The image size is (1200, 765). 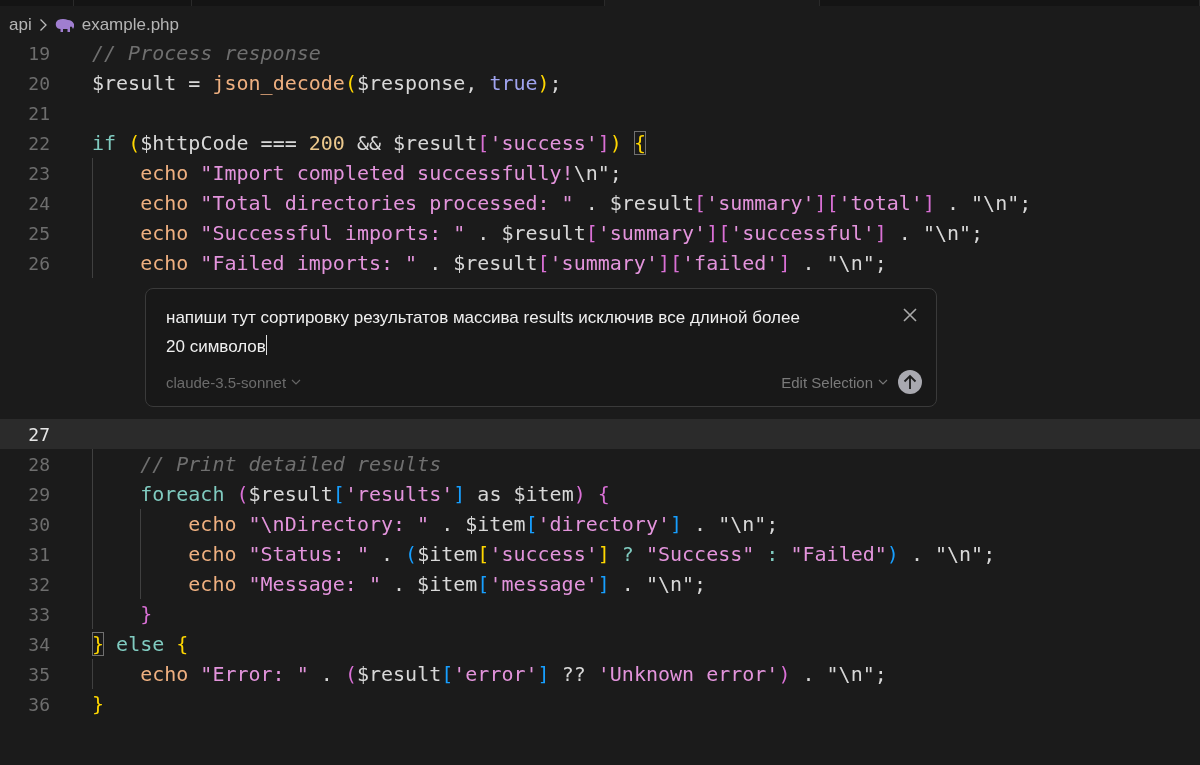 What do you see at coordinates (493, 332) in the screenshot?
I see `prompt-input: напиши тут сортировку результатов массива results исключив все длиной более 20 символов` at bounding box center [493, 332].